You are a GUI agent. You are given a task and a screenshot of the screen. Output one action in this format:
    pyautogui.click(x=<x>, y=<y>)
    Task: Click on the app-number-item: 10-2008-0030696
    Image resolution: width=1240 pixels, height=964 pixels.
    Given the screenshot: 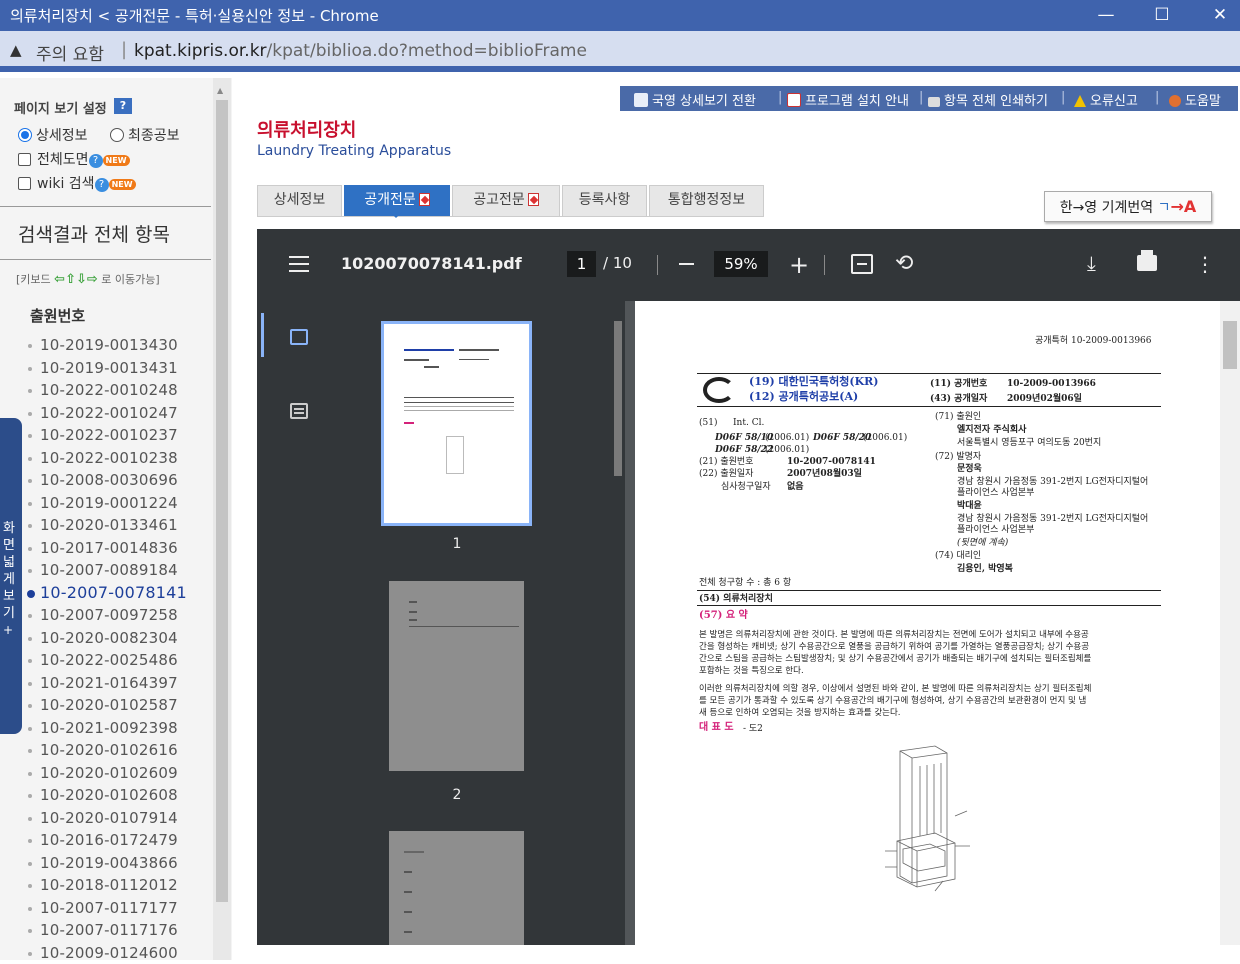 What is the action you would take?
    pyautogui.click(x=107, y=480)
    